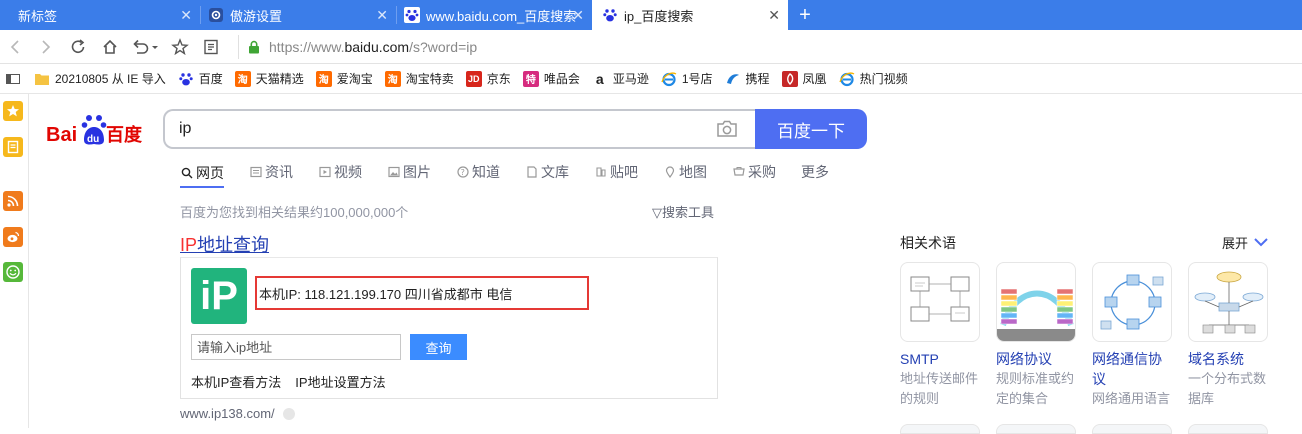  I want to click on related-terms-title: 相关术语, so click(928, 243).